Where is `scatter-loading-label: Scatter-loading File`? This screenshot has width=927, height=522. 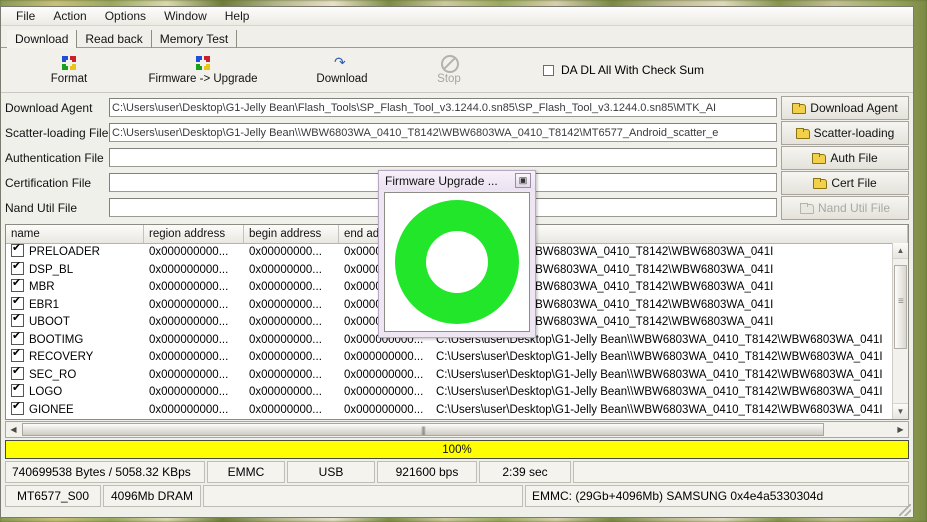 scatter-loading-label: Scatter-loading File is located at coordinates (57, 132).